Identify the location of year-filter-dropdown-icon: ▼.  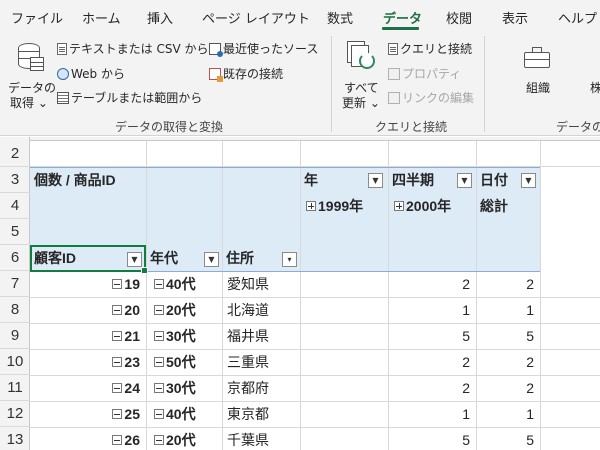
(375, 180).